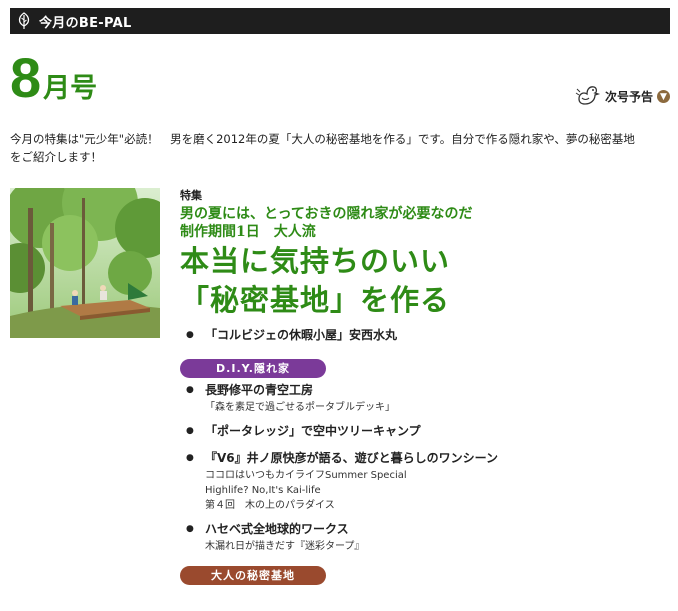  What do you see at coordinates (352, 458) in the screenshot?
I see `list-item-title: 『V6』井ノ原快彦が語る、遊びと暮らしのワンシーン` at bounding box center [352, 458].